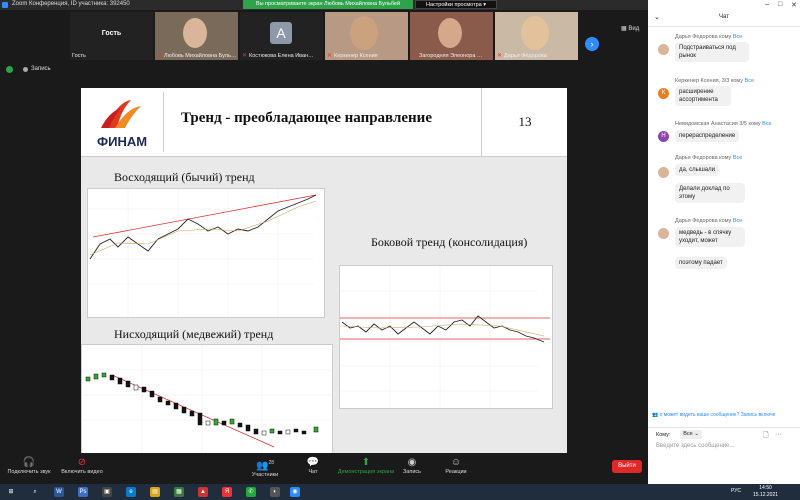  Describe the element at coordinates (446, 337) in the screenshot. I see `sideways-chart` at that location.